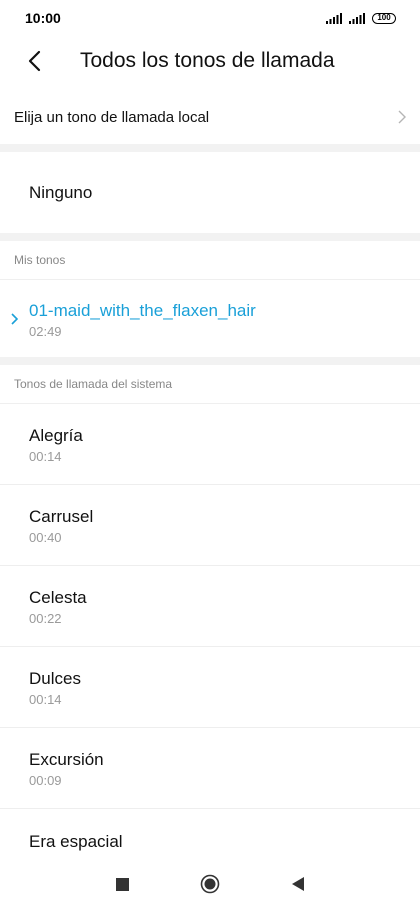 The image size is (420, 910). I want to click on choose-local-ringtone-row: Elija un tono de llamada local, so click(210, 117).